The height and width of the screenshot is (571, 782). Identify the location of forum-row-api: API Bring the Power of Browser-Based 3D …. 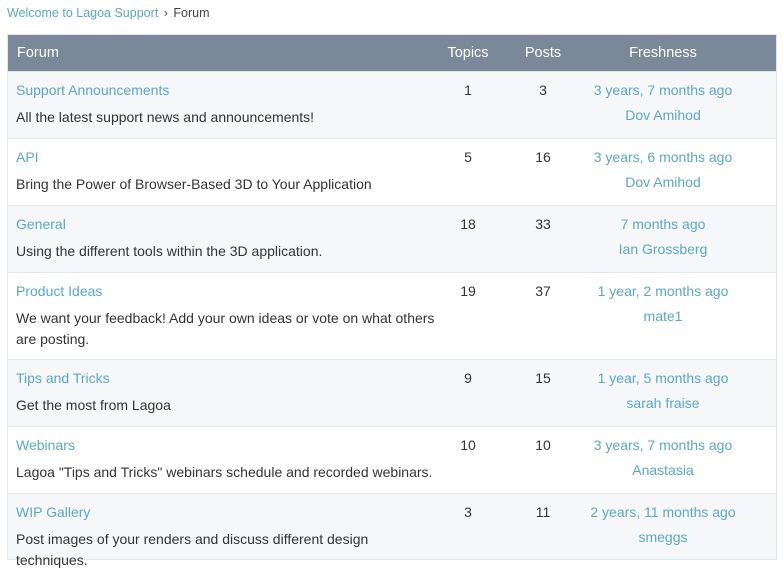
(392, 171).